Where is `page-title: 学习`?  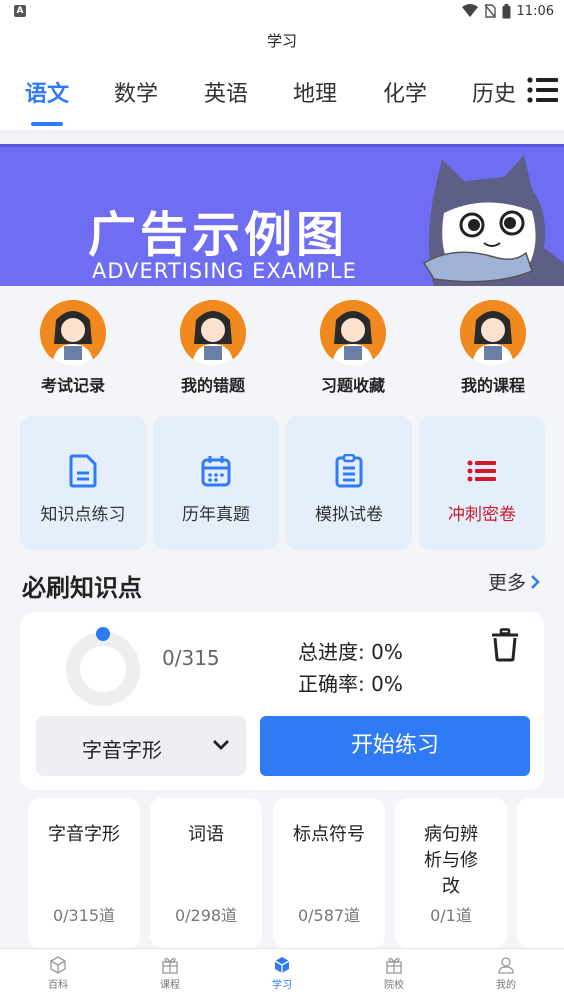 page-title: 学习 is located at coordinates (282, 42).